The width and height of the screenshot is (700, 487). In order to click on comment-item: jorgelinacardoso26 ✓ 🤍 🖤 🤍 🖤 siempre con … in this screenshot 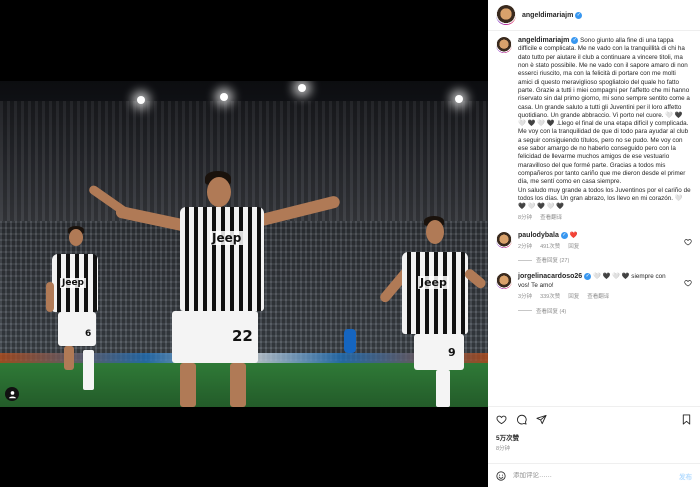, I will do `click(594, 294)`.